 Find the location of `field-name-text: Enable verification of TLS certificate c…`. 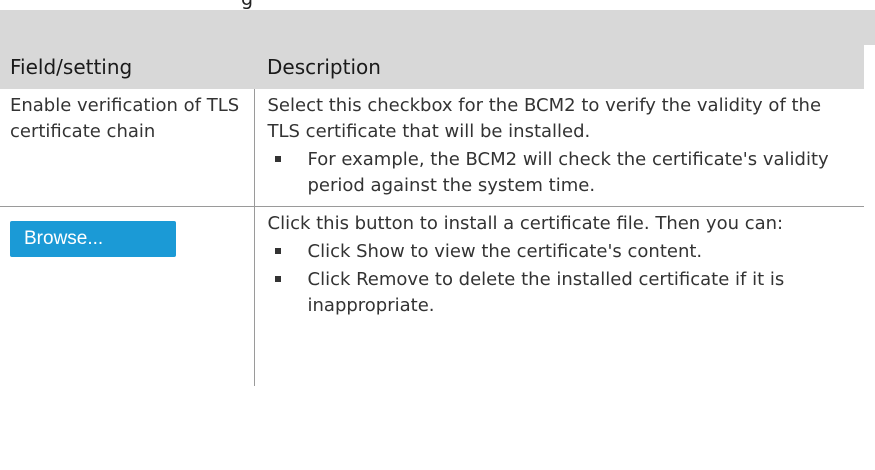

field-name-text: Enable verification of TLS certificate c… is located at coordinates (125, 118).